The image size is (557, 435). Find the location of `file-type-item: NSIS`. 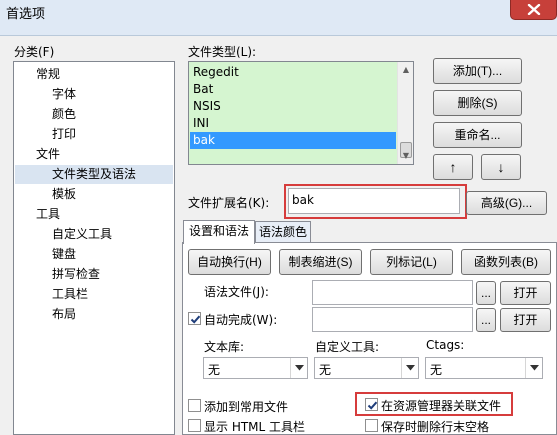

file-type-item: NSIS is located at coordinates (293, 106).